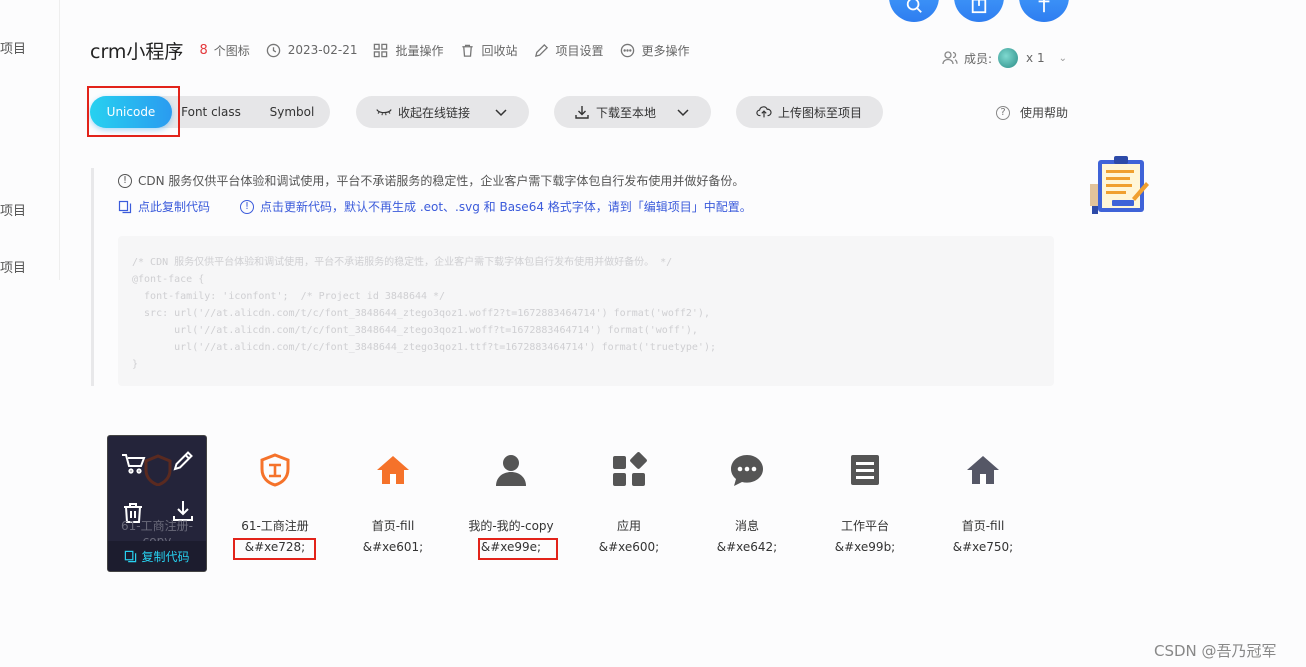 The width and height of the screenshot is (1306, 667). What do you see at coordinates (125, 206) in the screenshot?
I see `copy-icon` at bounding box center [125, 206].